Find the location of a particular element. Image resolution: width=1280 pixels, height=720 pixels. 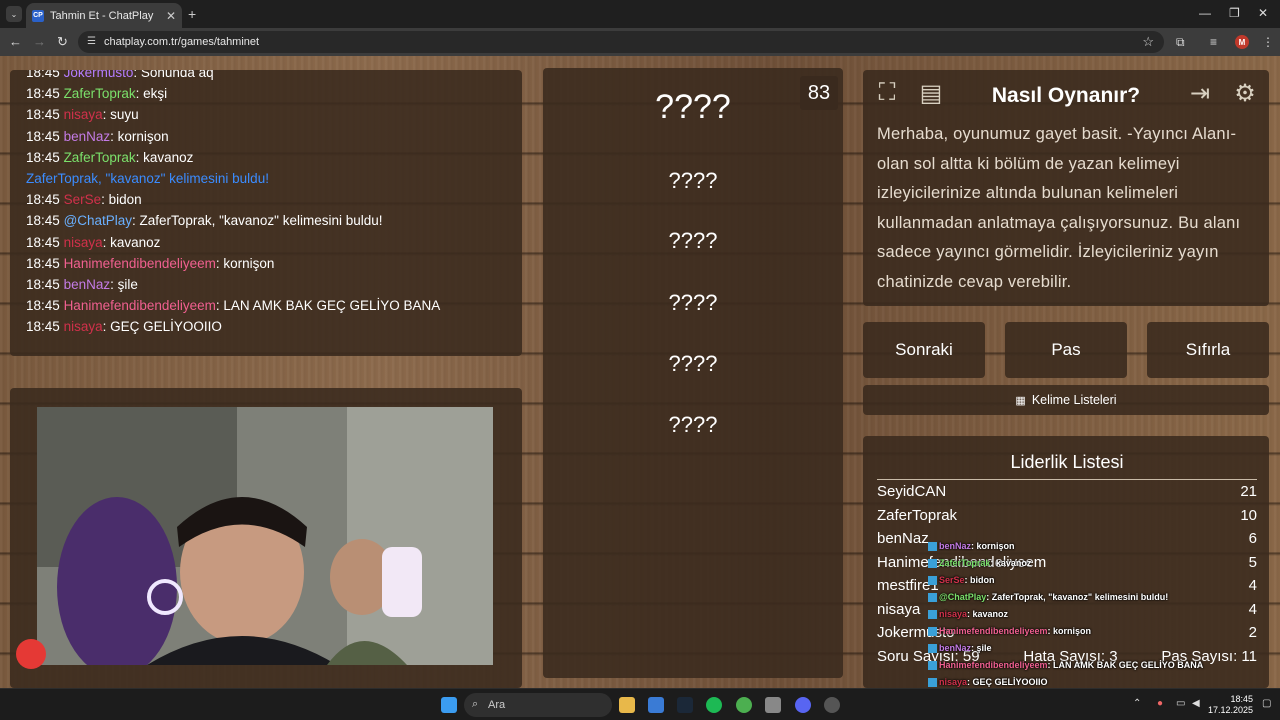

next-button: Sonraki is located at coordinates (924, 350).